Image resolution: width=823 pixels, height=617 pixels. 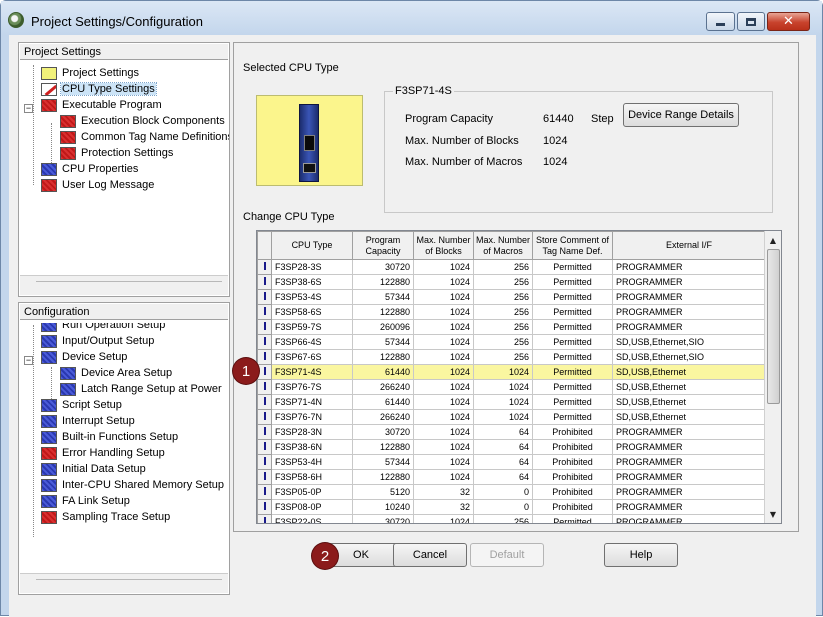 What do you see at coordinates (773, 240) in the screenshot?
I see `scroll-up-icon: ▲` at bounding box center [773, 240].